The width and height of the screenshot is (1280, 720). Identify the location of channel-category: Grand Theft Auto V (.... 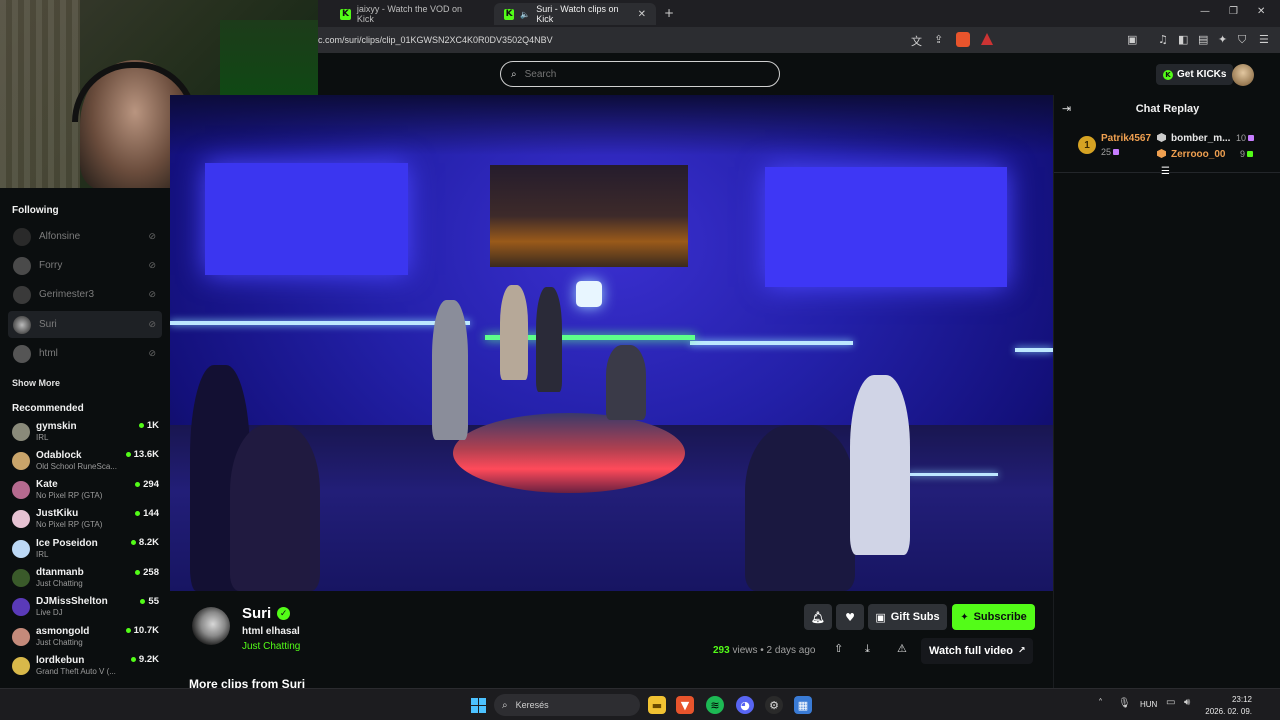
(76, 671).